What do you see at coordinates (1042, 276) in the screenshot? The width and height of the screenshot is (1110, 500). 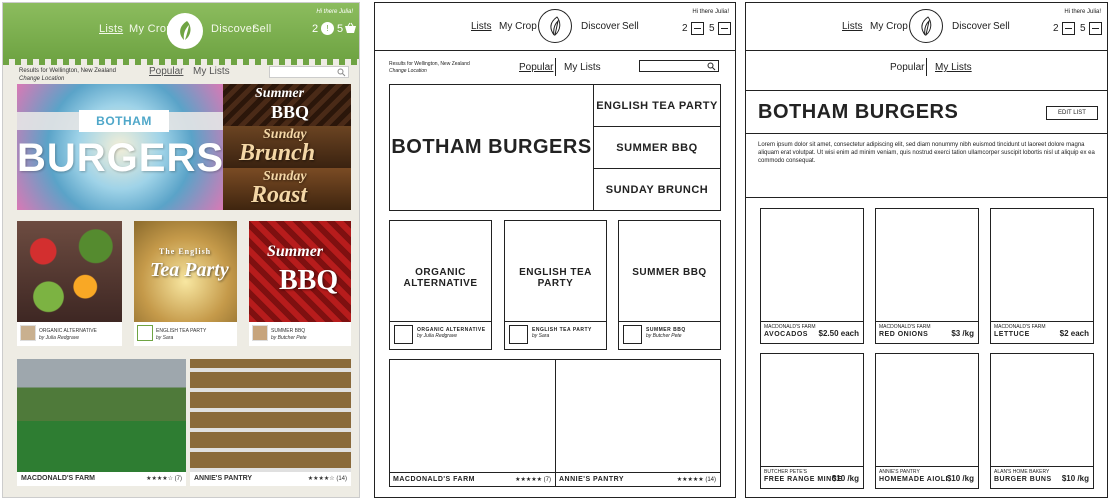 I see `product-card: Macdonald's Farm Lettuce $2 each` at bounding box center [1042, 276].